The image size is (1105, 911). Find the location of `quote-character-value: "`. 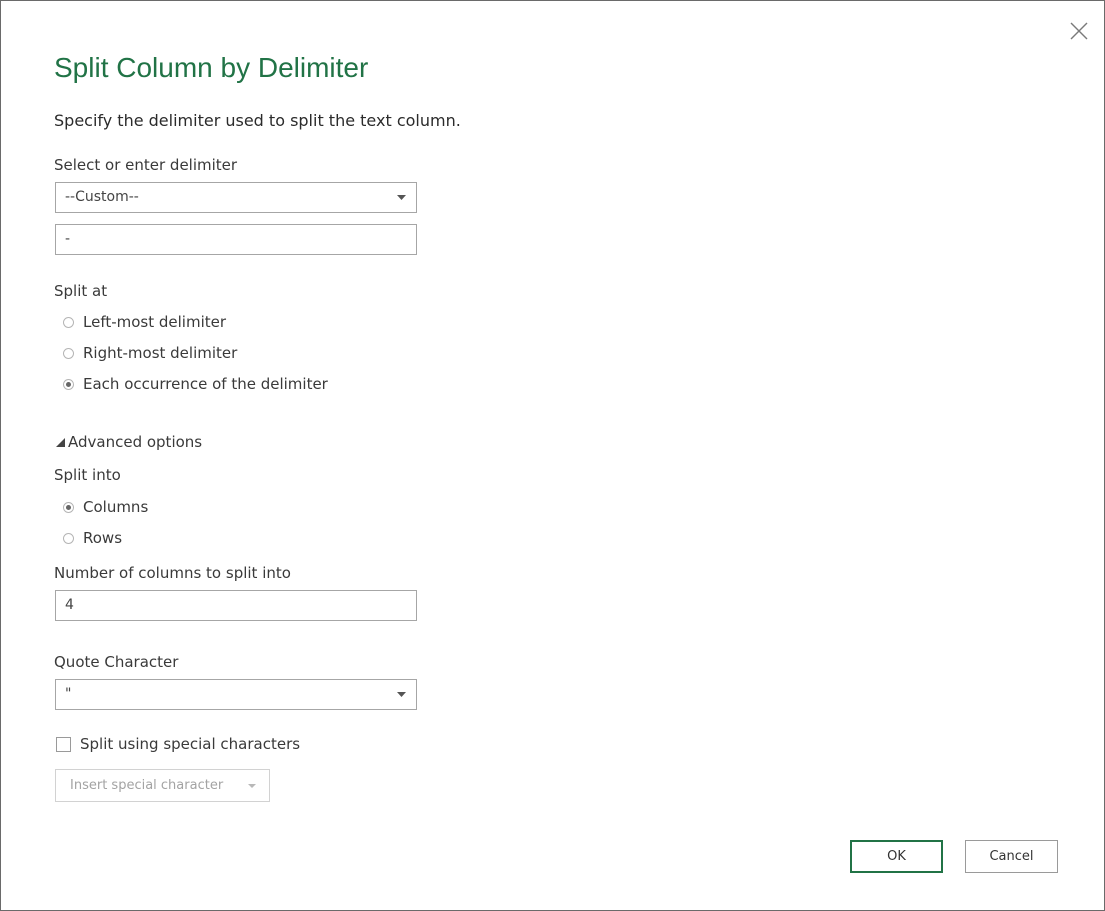

quote-character-value: " is located at coordinates (68, 694).